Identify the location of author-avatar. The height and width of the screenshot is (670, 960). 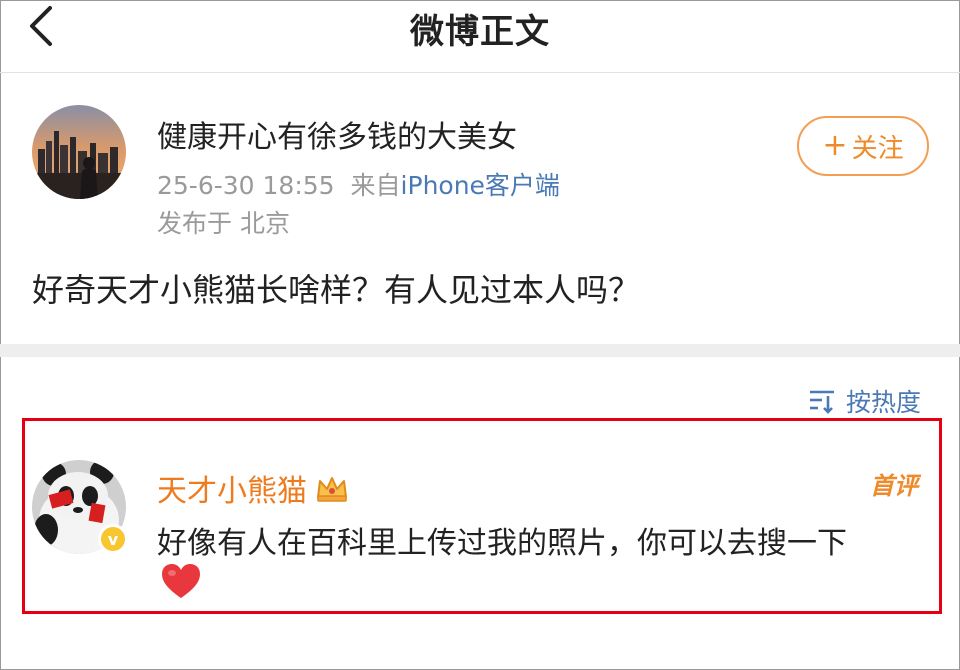
(79, 152).